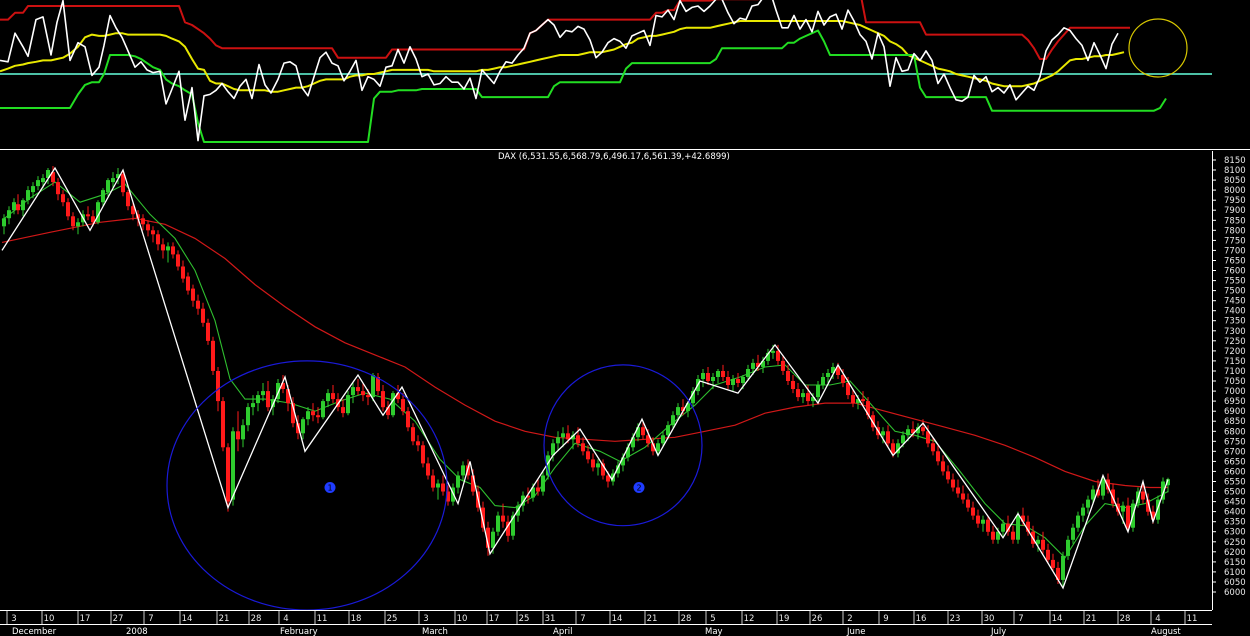 The height and width of the screenshot is (636, 1250). I want to click on x-month-label: June, so click(856, 631).